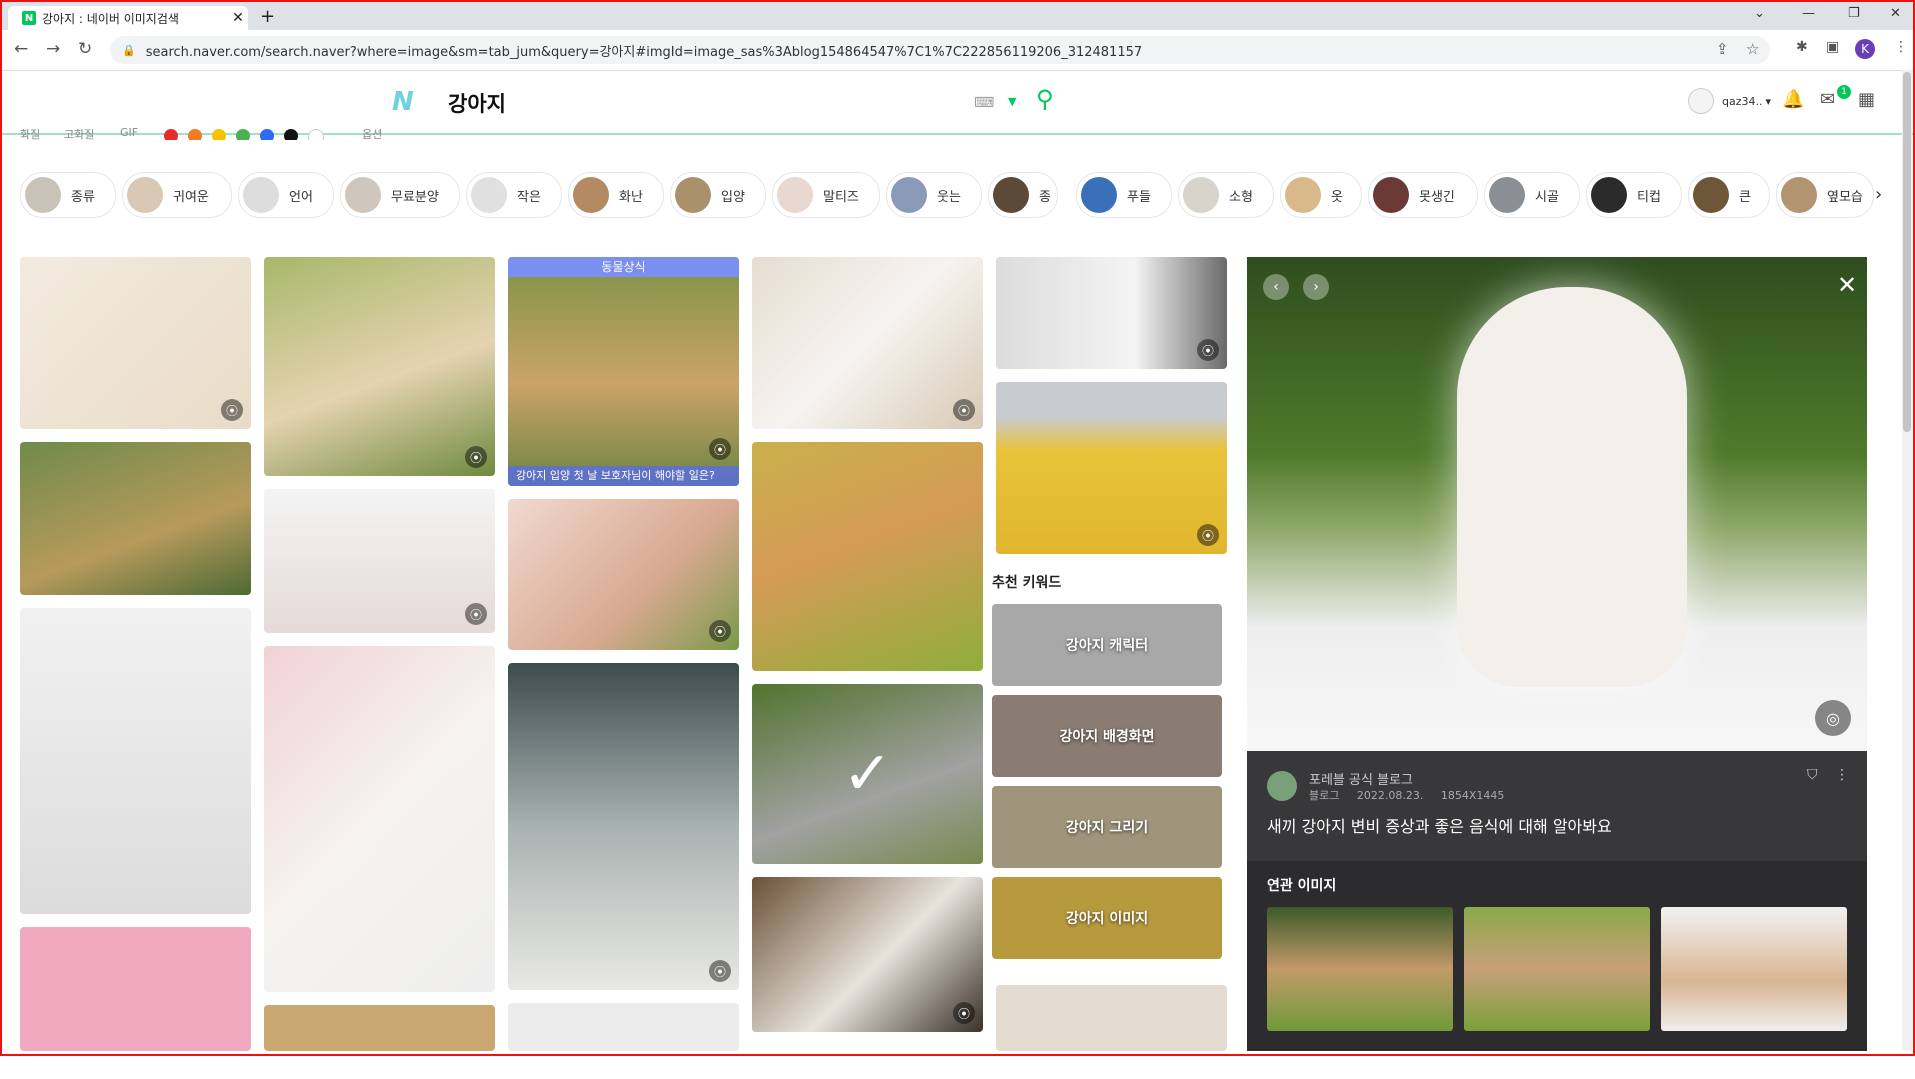 This screenshot has width=1915, height=1079. Describe the element at coordinates (30, 133) in the screenshot. I see `filter-quality: 화질` at that location.